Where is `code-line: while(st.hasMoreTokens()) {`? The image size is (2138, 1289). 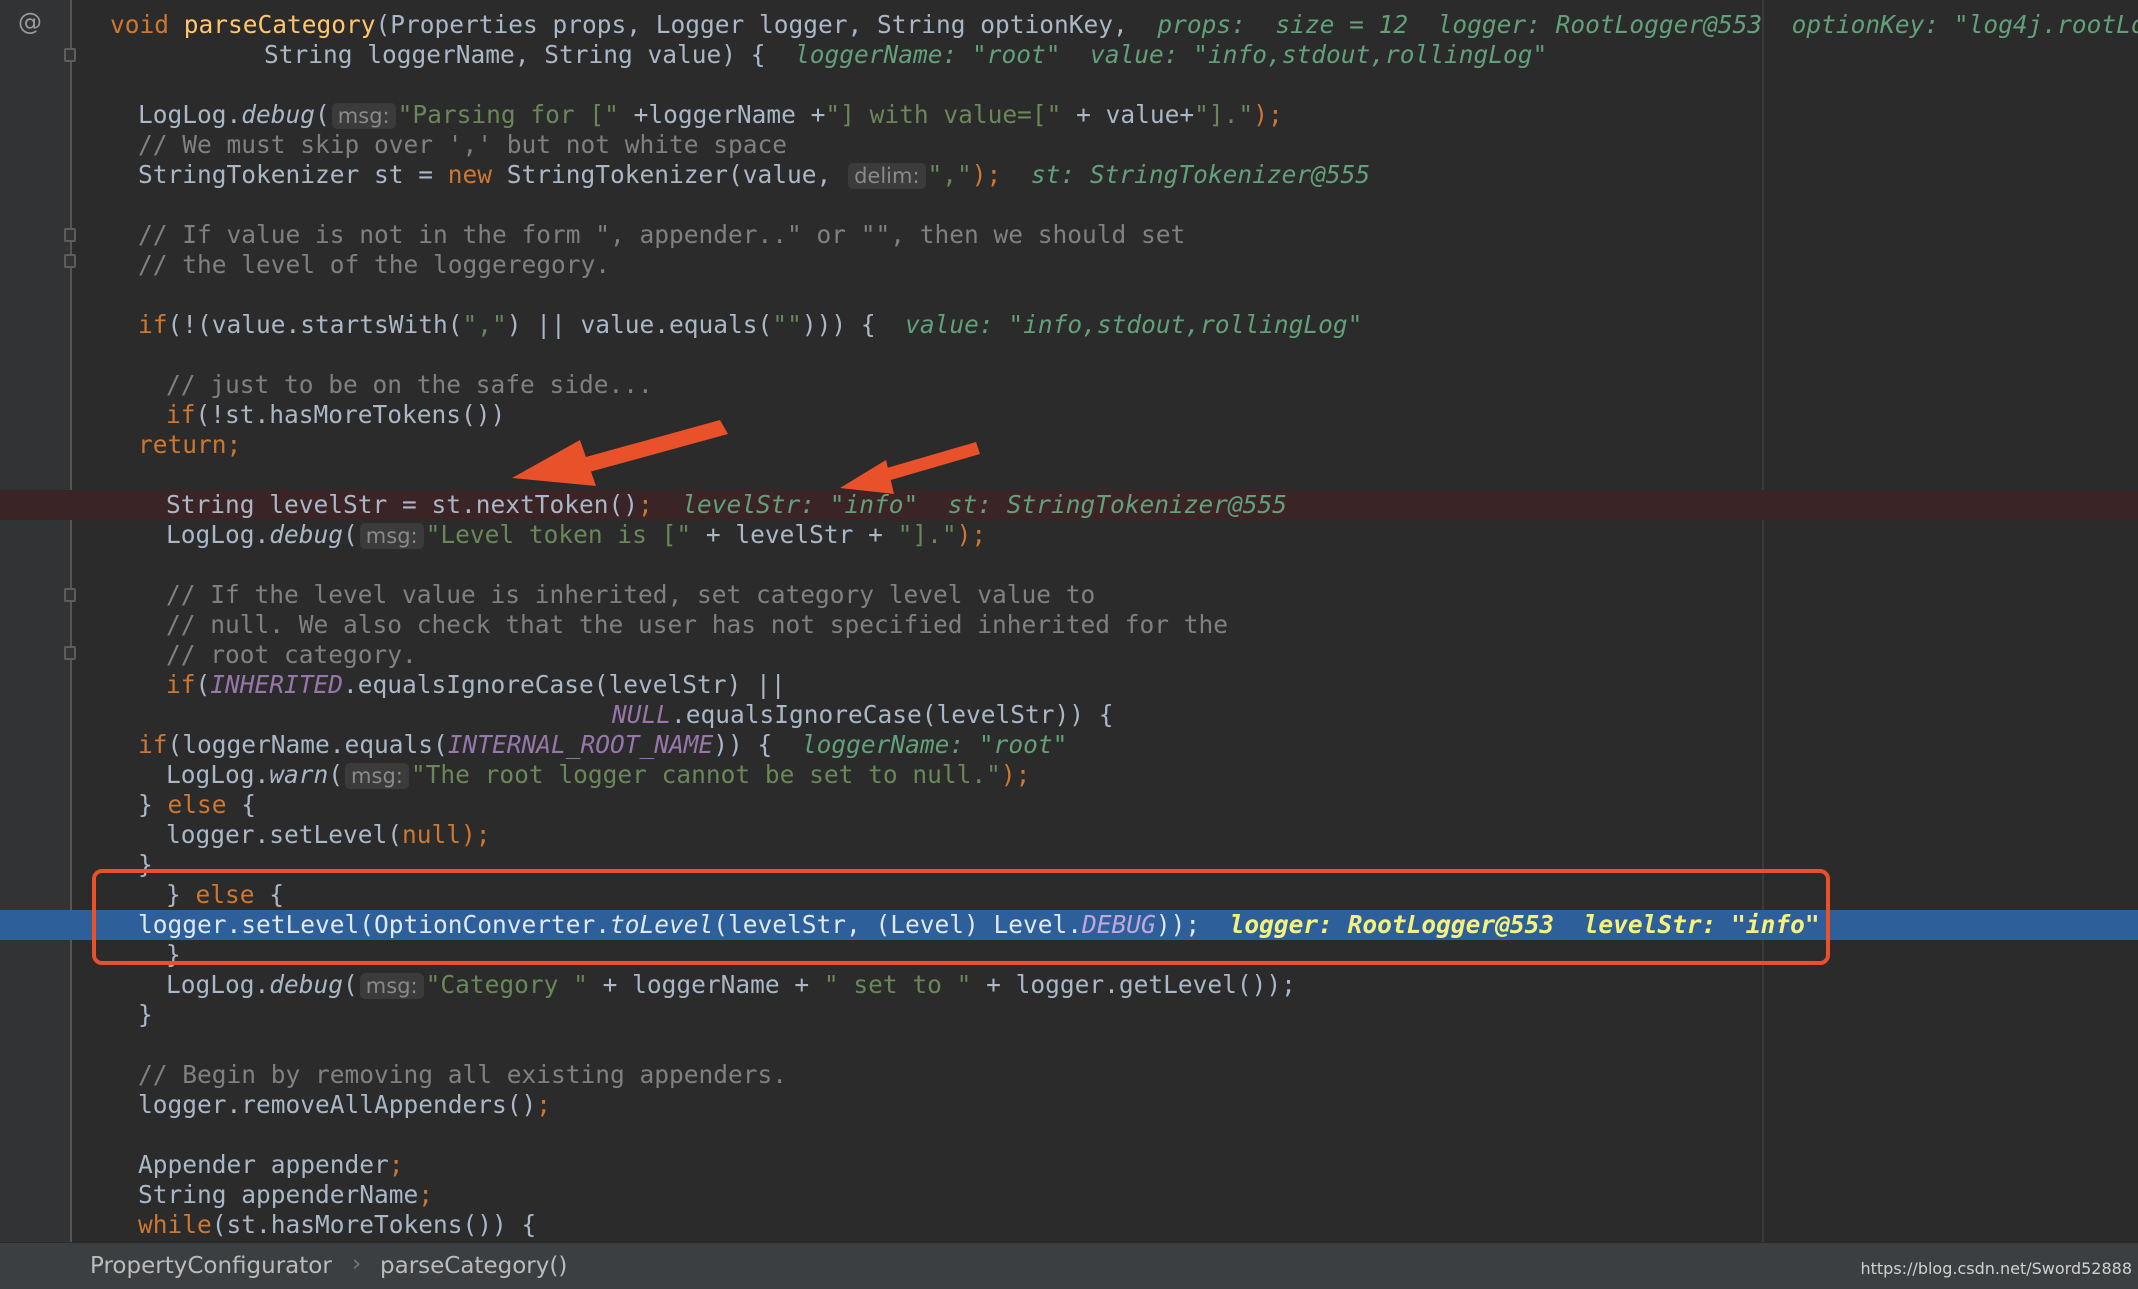 code-line: while(st.hasMoreTokens()) { is located at coordinates (1069, 1225).